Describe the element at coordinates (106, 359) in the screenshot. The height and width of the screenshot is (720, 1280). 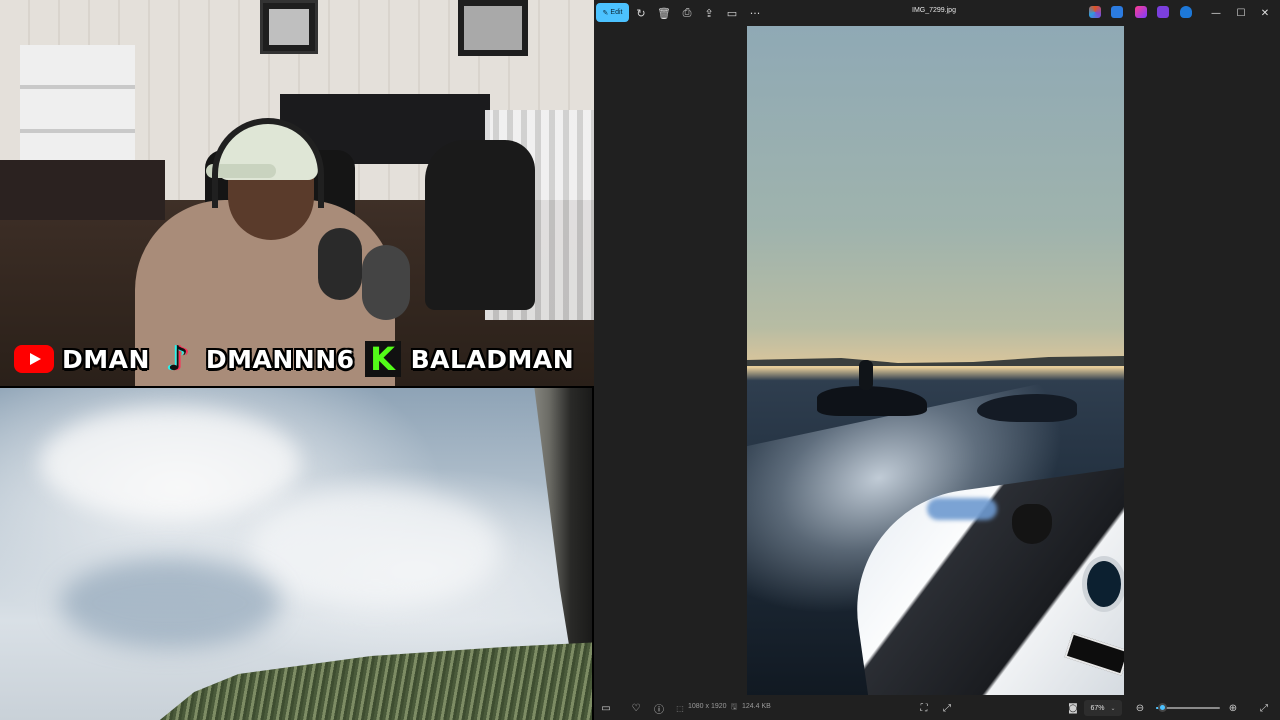
I see `youtube-handle: DMAN` at that location.